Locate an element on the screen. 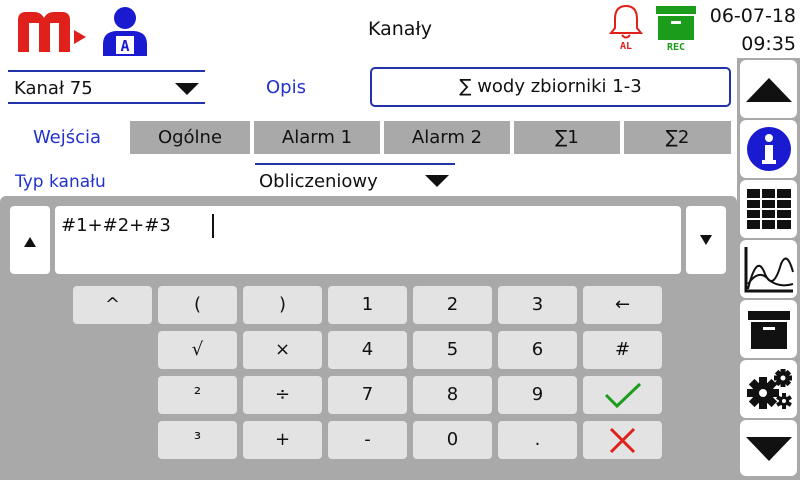  key-8: 8 is located at coordinates (452, 395).